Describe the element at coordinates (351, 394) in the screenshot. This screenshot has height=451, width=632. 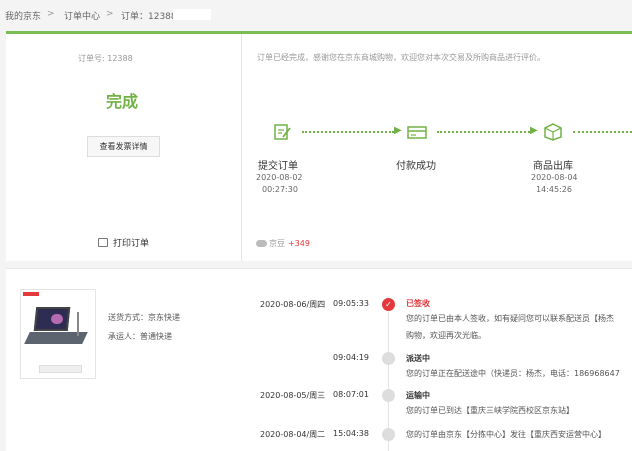
I see `tracking-time: 08:07:01` at that location.